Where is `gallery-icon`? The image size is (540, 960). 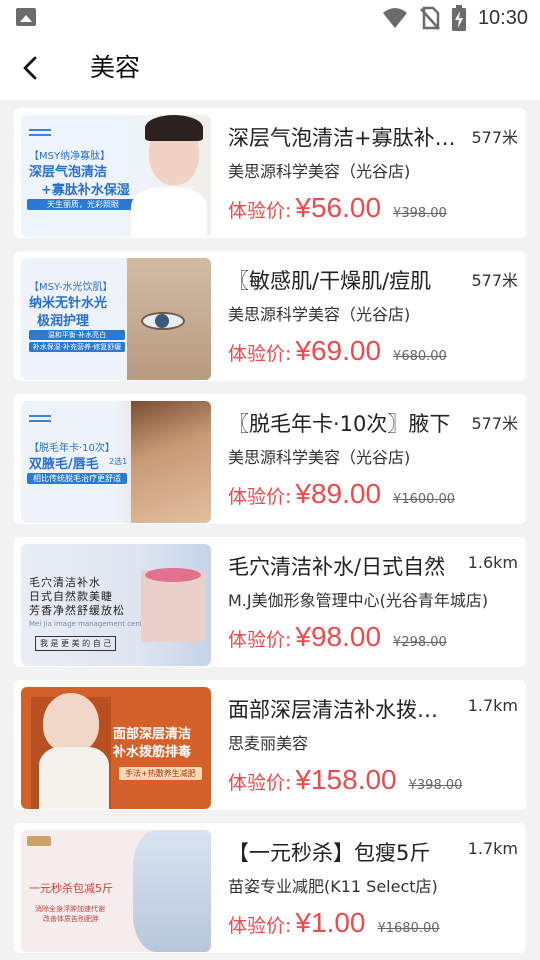 gallery-icon is located at coordinates (26, 17).